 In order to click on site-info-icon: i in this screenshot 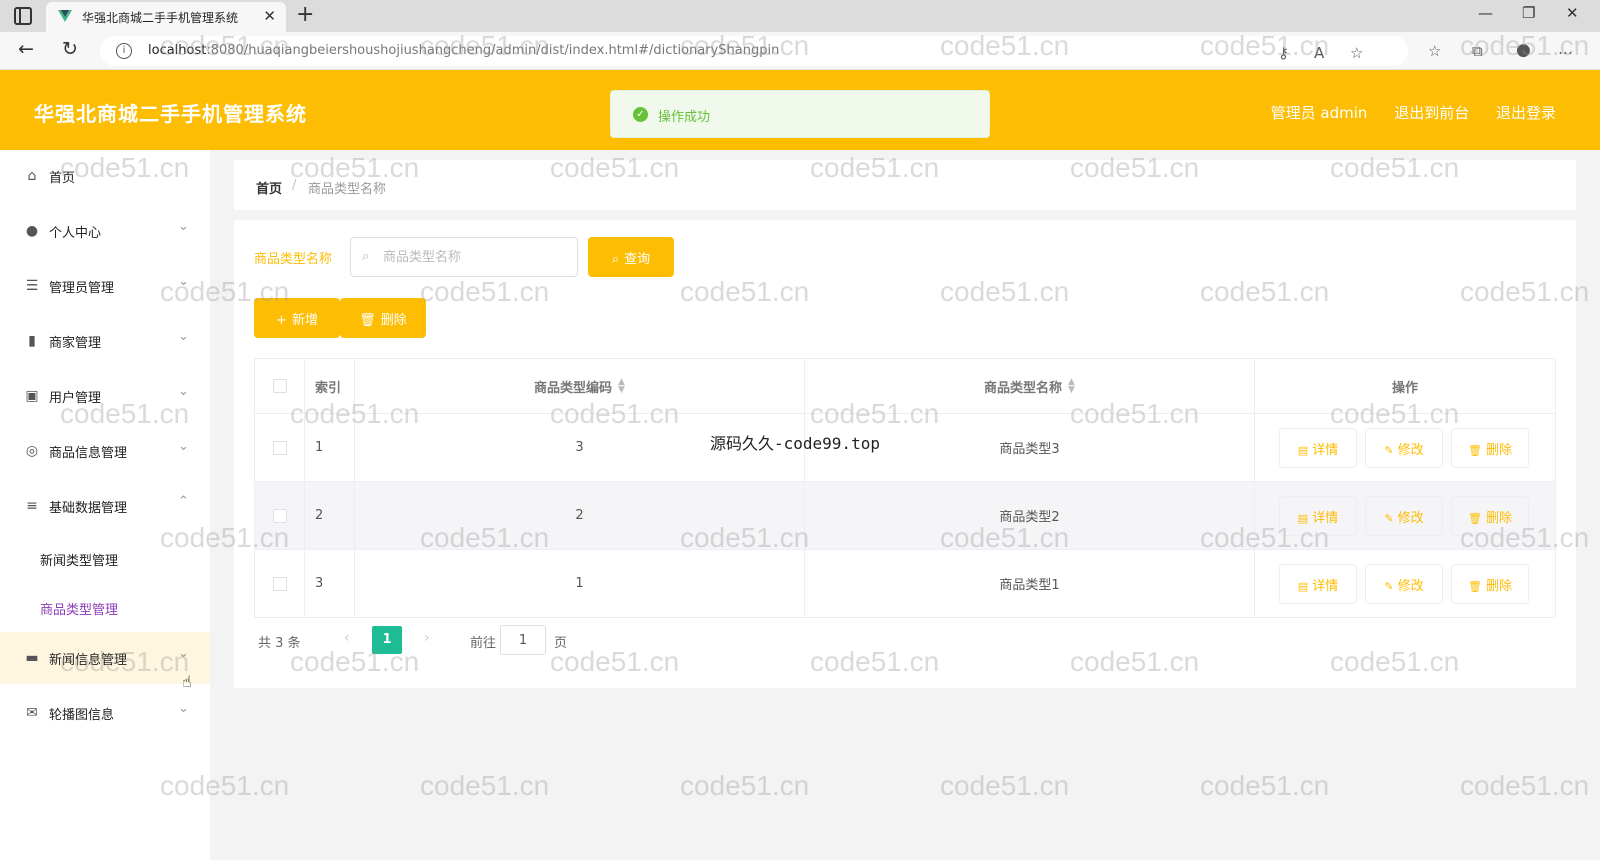, I will do `click(124, 51)`.